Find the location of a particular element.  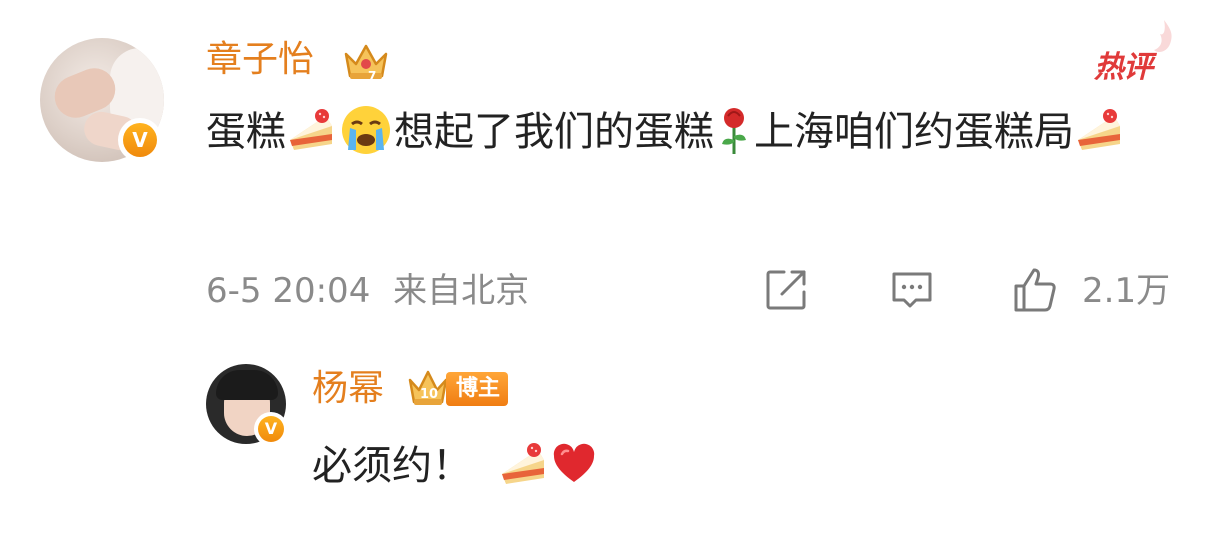

comment-text-part: 蛋糕 is located at coordinates (246, 132).